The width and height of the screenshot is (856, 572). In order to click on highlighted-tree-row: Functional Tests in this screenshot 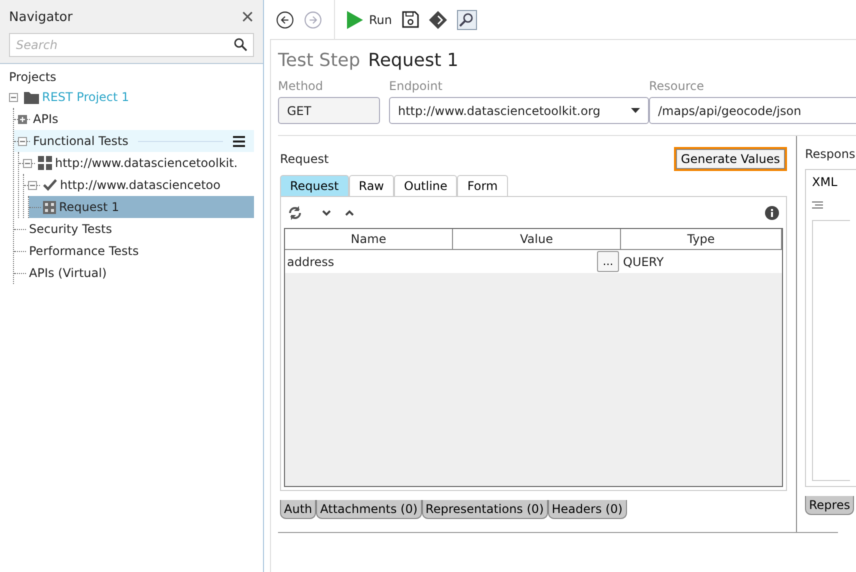, I will do `click(134, 141)`.